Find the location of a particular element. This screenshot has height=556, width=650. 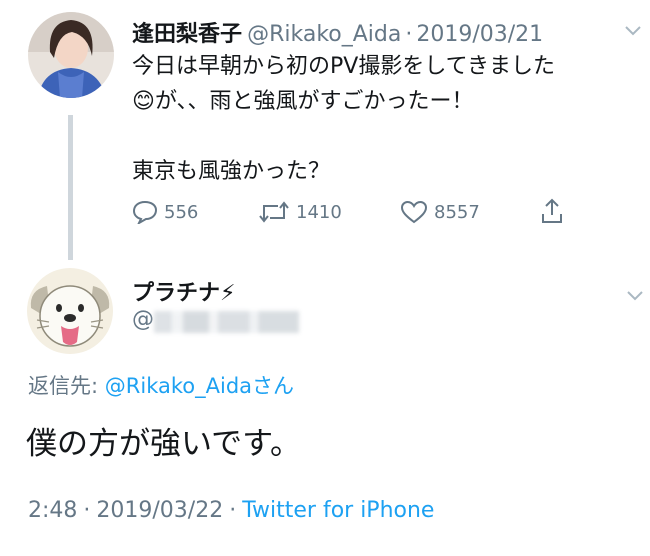

blurred-handle is located at coordinates (226, 321).